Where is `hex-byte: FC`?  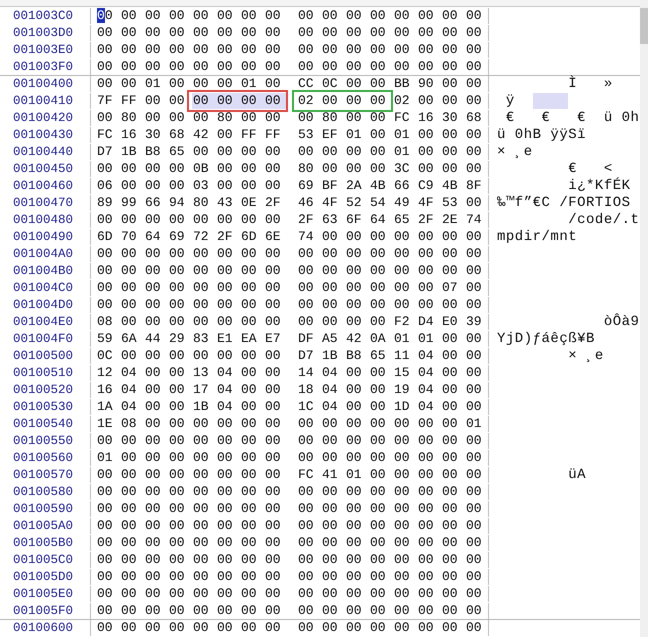 hex-byte: FC is located at coordinates (309, 475).